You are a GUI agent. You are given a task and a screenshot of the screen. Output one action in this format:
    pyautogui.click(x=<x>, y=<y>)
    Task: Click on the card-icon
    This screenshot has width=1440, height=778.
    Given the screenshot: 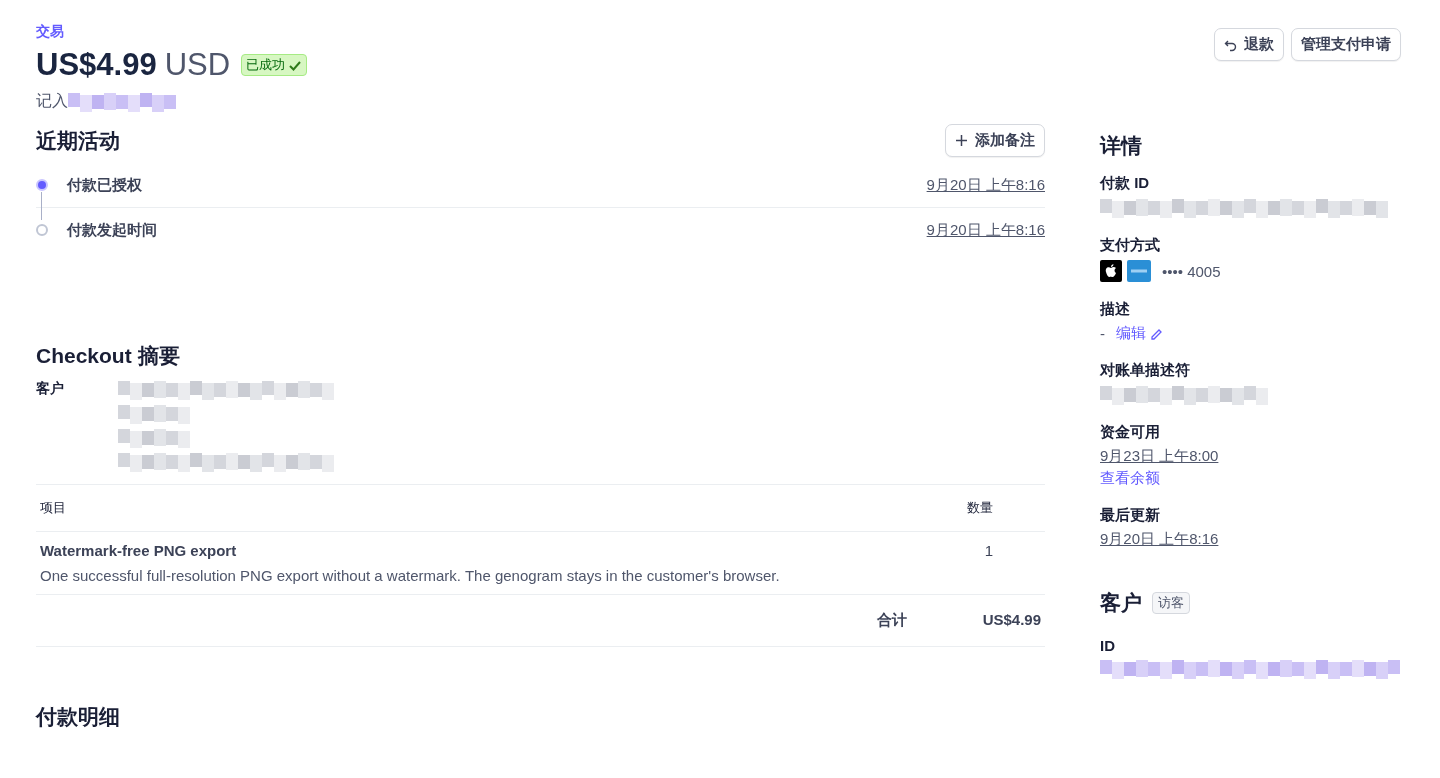 What is the action you would take?
    pyautogui.click(x=1139, y=271)
    